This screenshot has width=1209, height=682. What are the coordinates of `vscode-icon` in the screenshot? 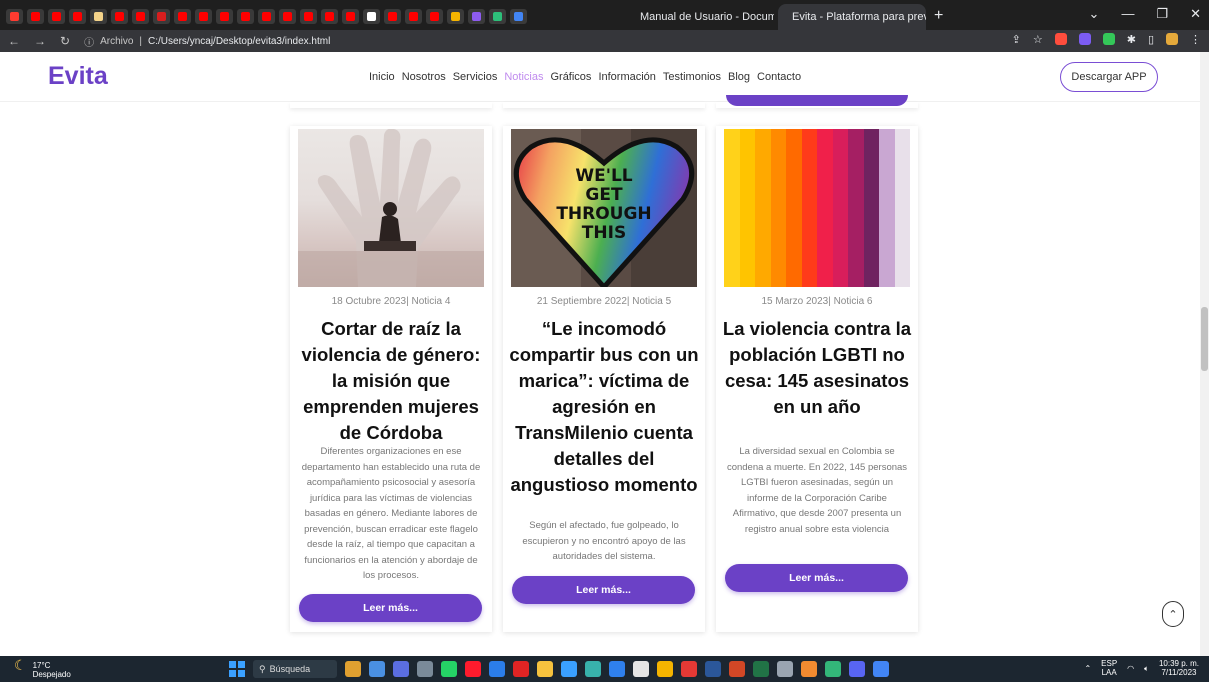 It's located at (617, 669).